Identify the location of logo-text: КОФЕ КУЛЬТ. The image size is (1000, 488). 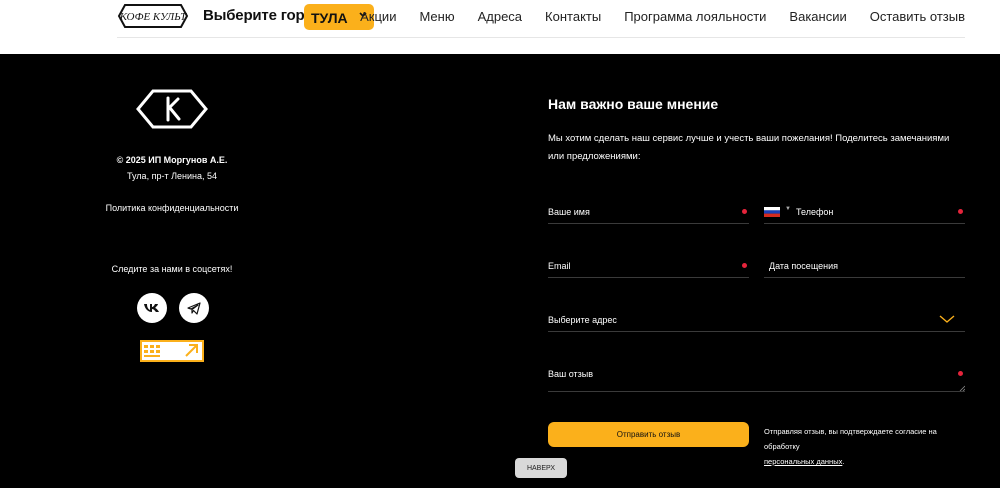
(153, 17).